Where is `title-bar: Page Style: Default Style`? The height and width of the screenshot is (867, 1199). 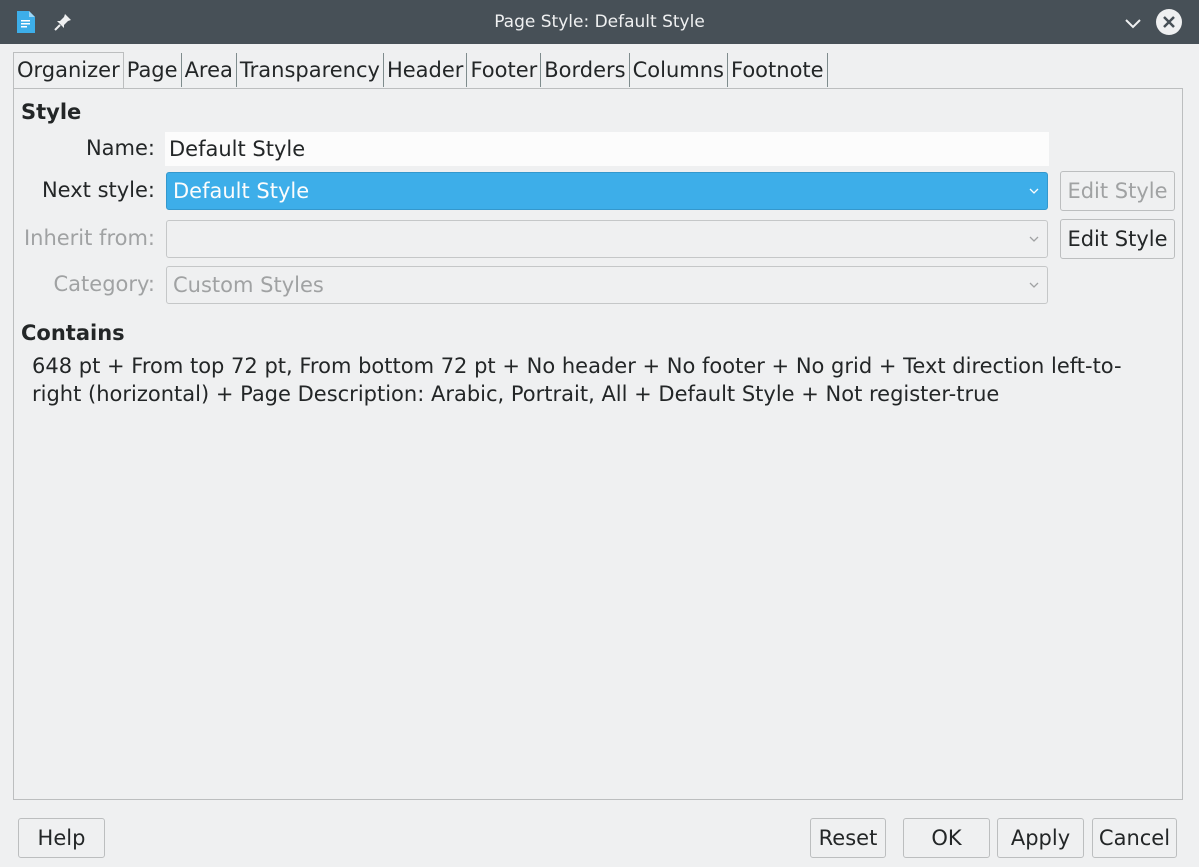 title-bar: Page Style: Default Style is located at coordinates (599, 22).